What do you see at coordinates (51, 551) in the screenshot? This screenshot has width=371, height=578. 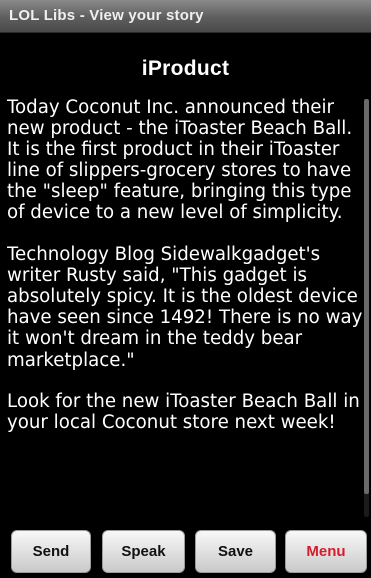 I see `send-button: Send` at bounding box center [51, 551].